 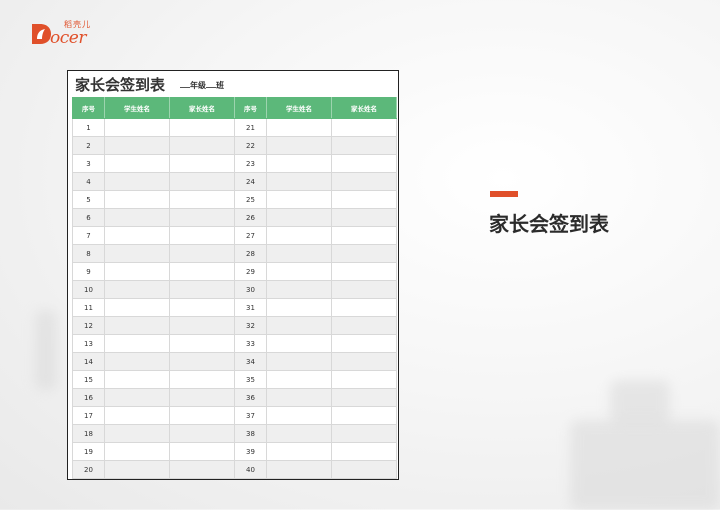 What do you see at coordinates (250, 451) in the screenshot?
I see `row-number-cell: 39` at bounding box center [250, 451].